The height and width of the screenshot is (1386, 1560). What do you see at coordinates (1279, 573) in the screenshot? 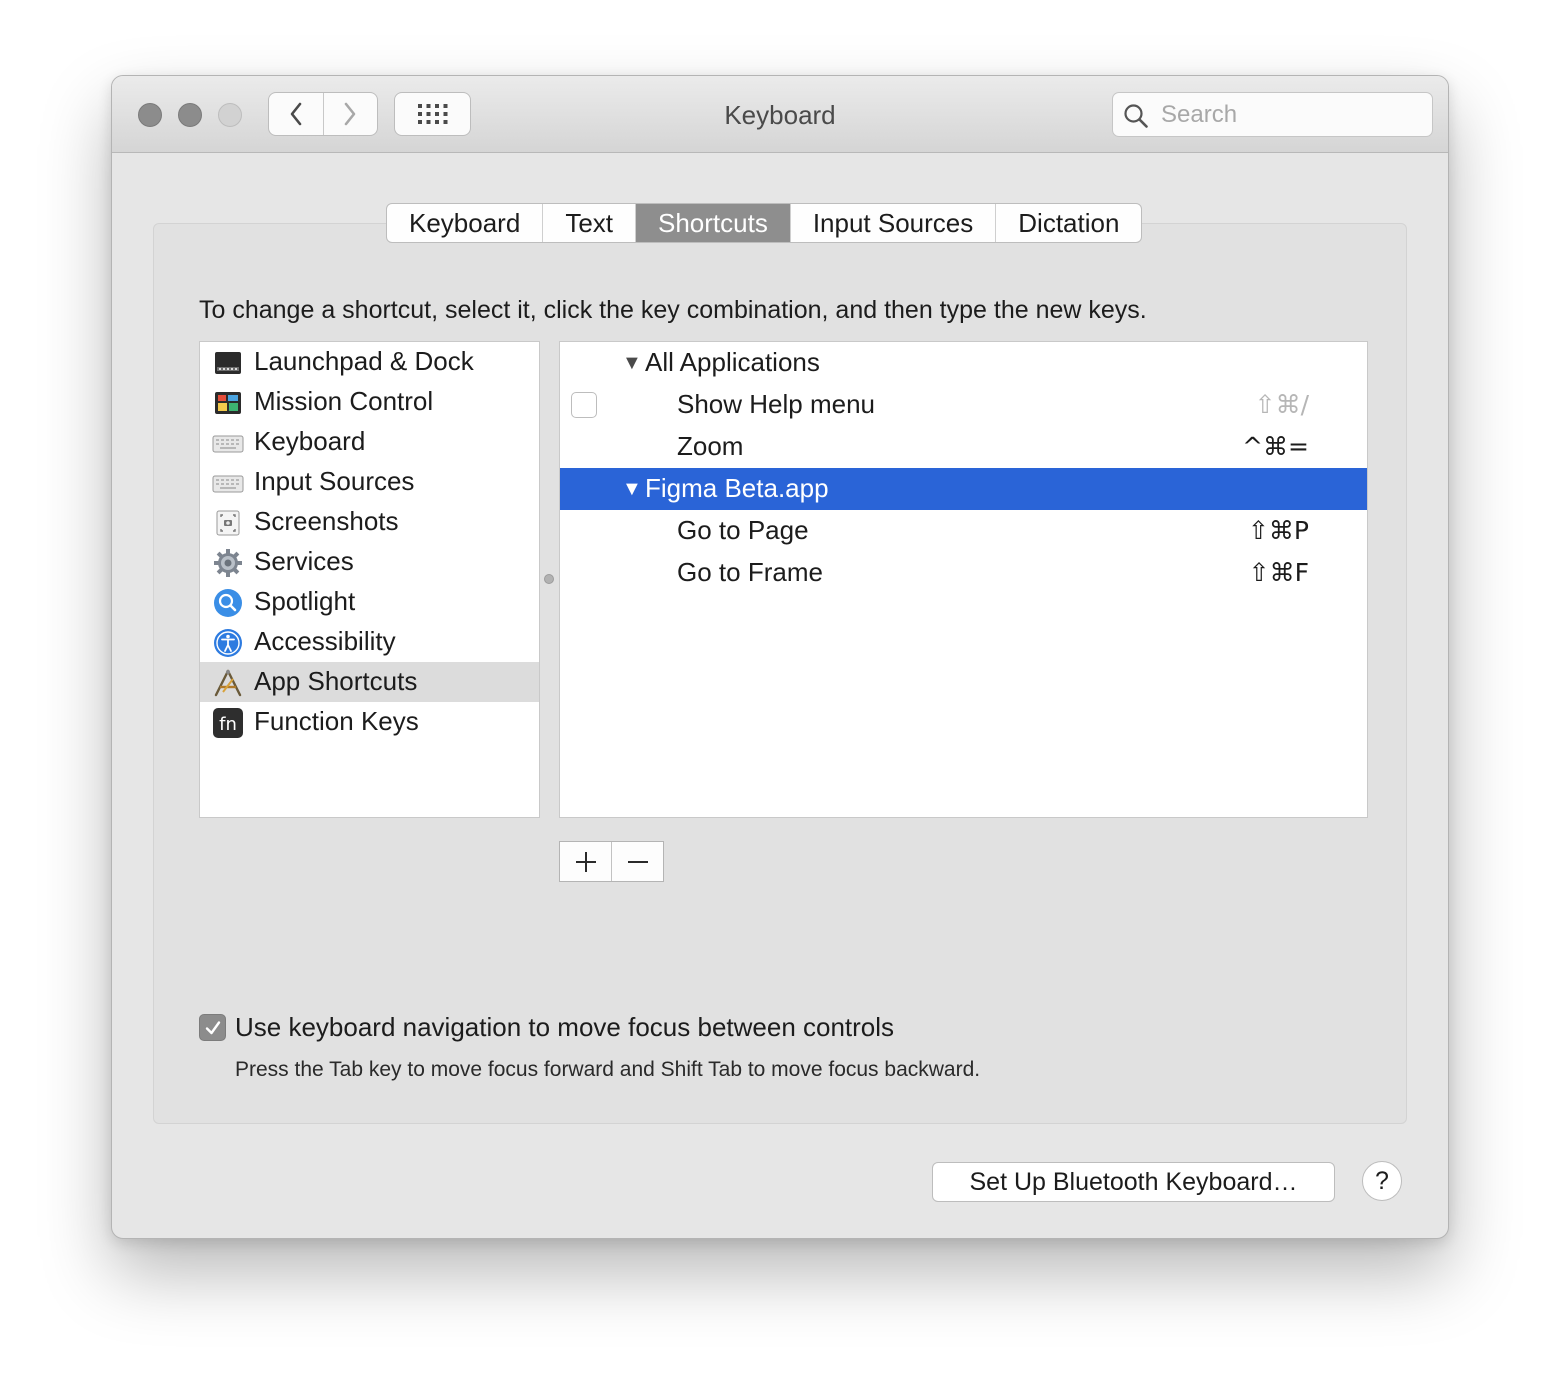
I see `shortcut-keys: ⇧⌘F` at bounding box center [1279, 573].